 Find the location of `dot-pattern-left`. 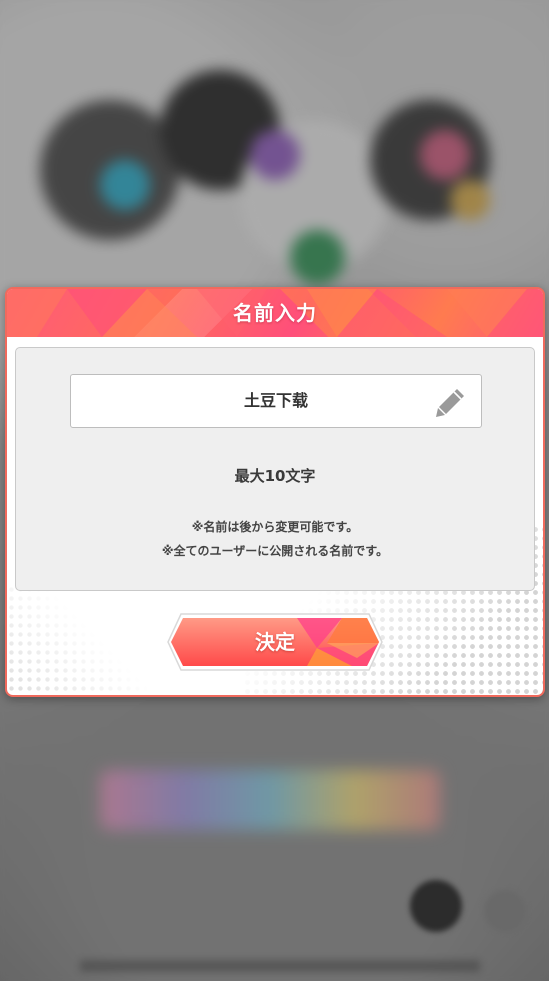

dot-pattern-left is located at coordinates (77, 640).